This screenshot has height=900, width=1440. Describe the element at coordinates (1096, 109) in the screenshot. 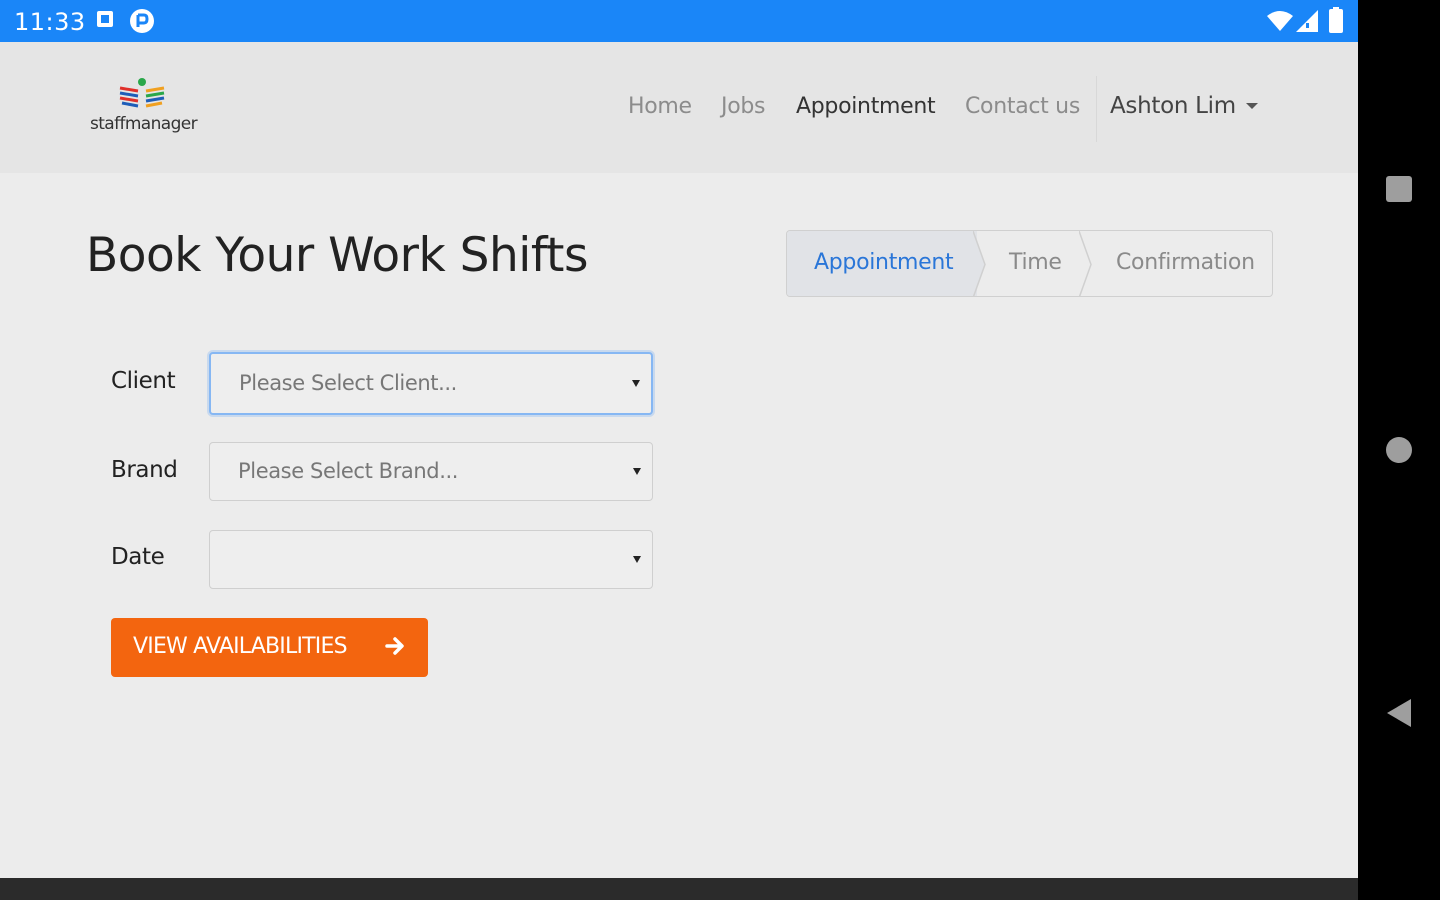

I see `nav-divider` at that location.